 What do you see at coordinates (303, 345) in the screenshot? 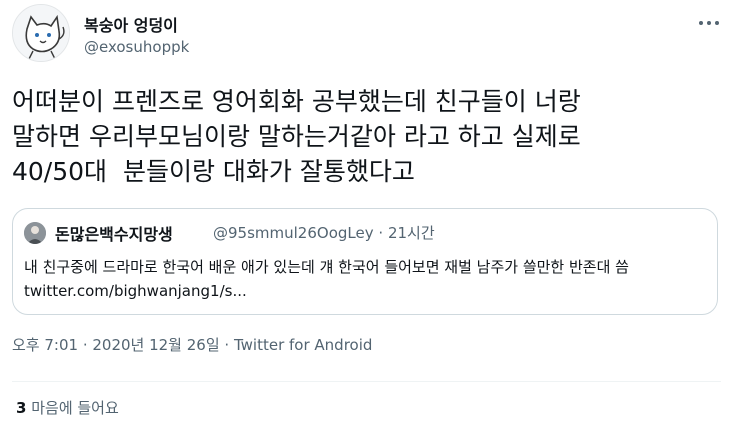
I see `source-app-link: Twitter for Android` at bounding box center [303, 345].